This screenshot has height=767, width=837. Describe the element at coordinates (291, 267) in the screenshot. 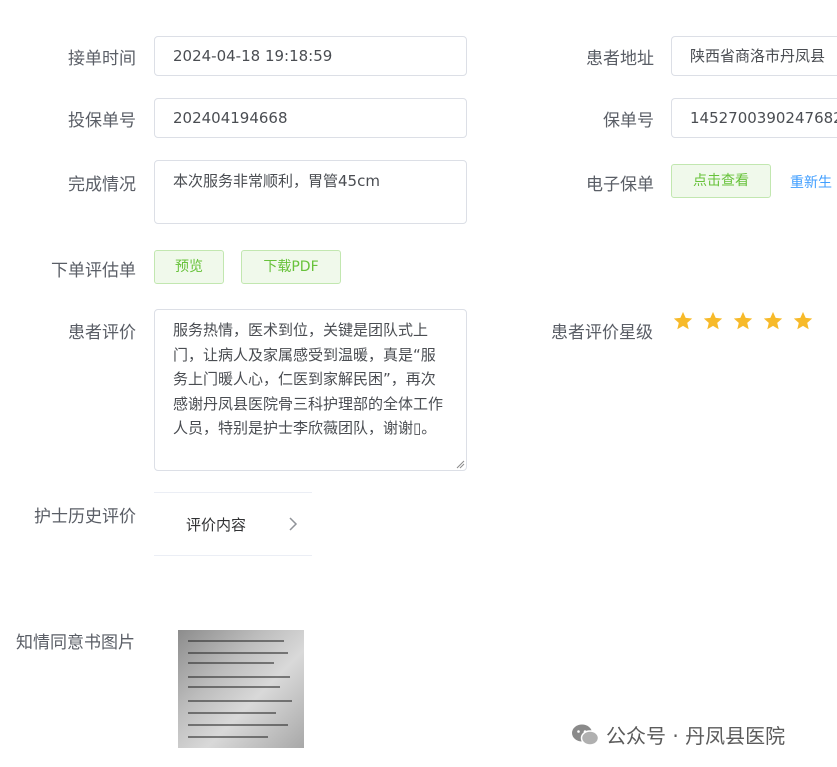

I see `download-pdf-button: 下载PDF` at that location.